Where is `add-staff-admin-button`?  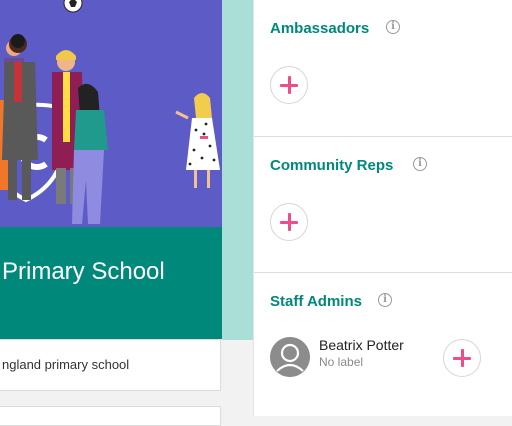 add-staff-admin-button is located at coordinates (462, 358).